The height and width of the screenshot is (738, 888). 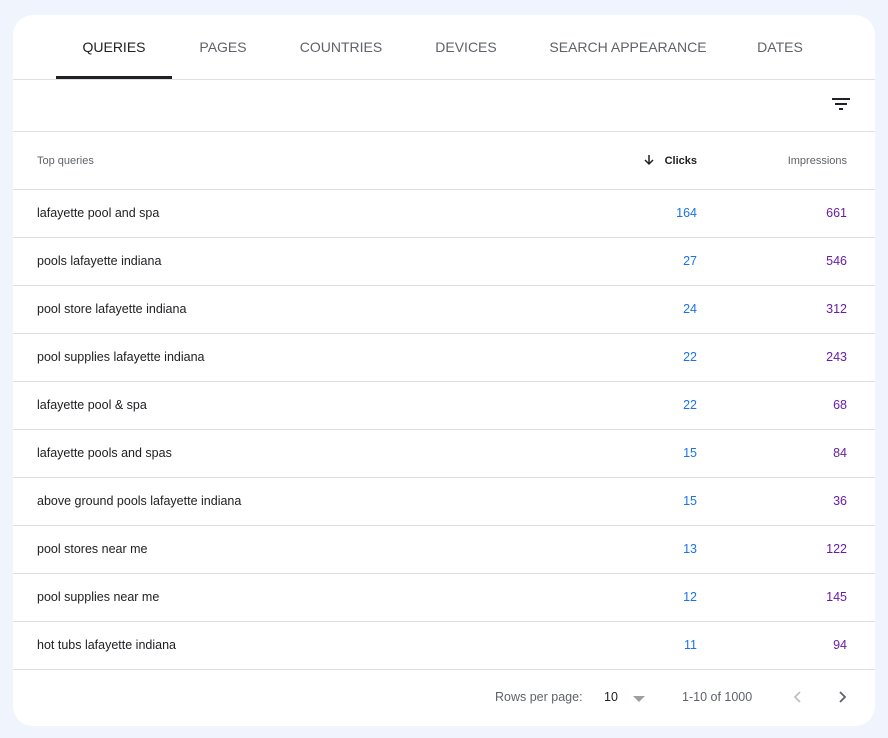 What do you see at coordinates (686, 213) in the screenshot?
I see `clicks-cell: 164` at bounding box center [686, 213].